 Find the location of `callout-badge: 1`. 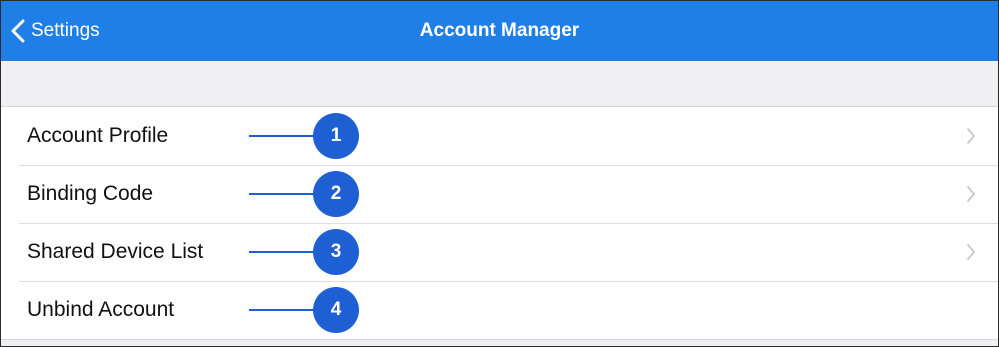

callout-badge: 1 is located at coordinates (336, 136).